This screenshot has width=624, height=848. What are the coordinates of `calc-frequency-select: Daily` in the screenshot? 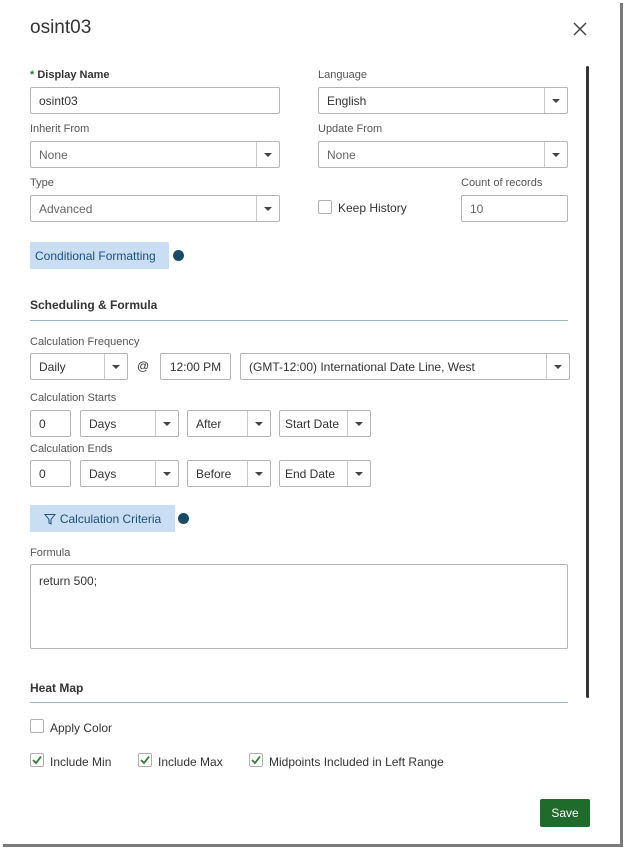 It's located at (79, 366).